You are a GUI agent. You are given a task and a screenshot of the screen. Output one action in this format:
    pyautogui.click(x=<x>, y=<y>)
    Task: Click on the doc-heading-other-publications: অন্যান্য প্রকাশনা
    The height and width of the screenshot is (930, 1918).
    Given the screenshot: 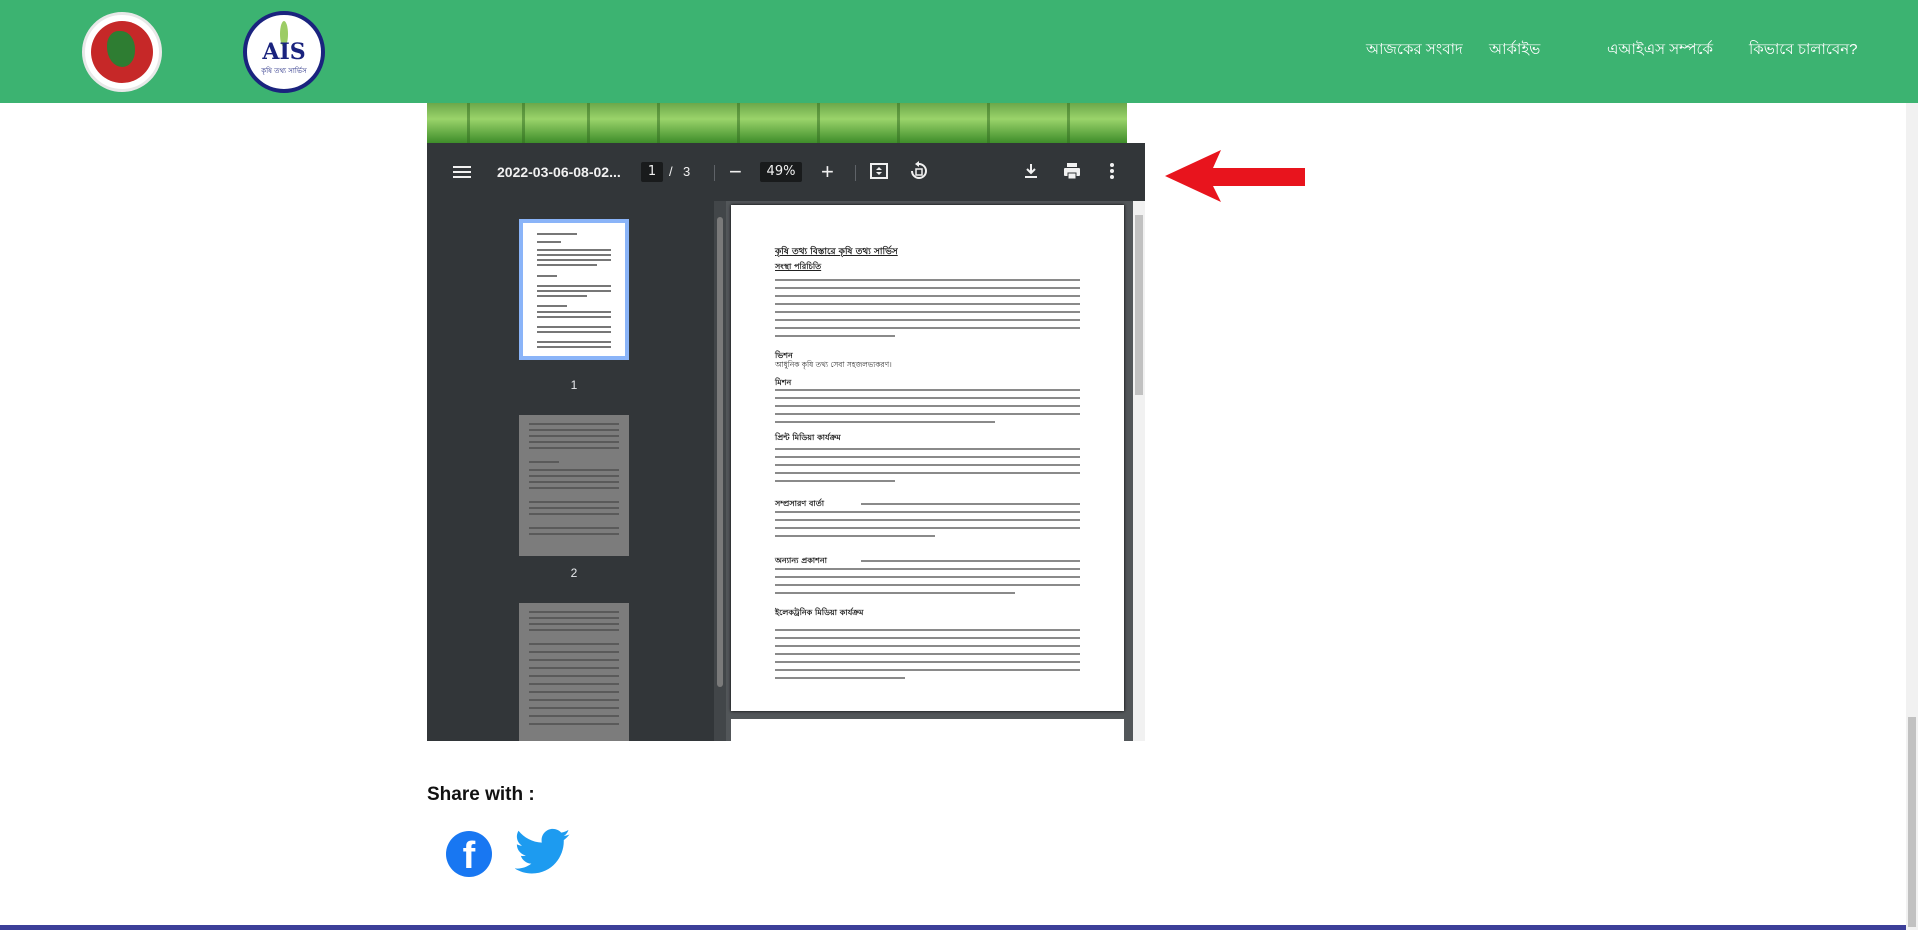 What is the action you would take?
    pyautogui.click(x=801, y=560)
    